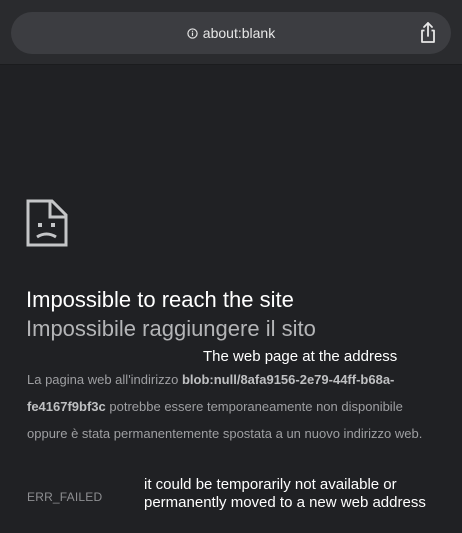 The height and width of the screenshot is (533, 462). What do you see at coordinates (300, 356) in the screenshot?
I see `annotation-address: The web page at the address` at bounding box center [300, 356].